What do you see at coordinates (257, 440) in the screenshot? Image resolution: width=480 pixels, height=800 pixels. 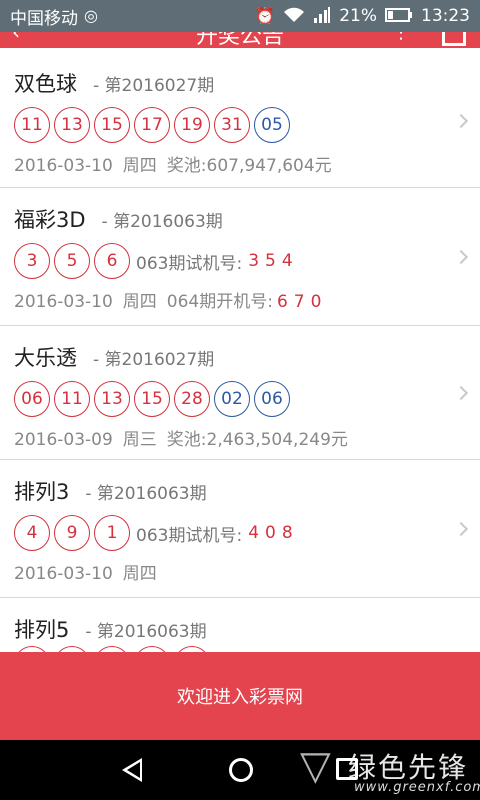 I see `jackpot: 奖池:2,463,504,249元` at bounding box center [257, 440].